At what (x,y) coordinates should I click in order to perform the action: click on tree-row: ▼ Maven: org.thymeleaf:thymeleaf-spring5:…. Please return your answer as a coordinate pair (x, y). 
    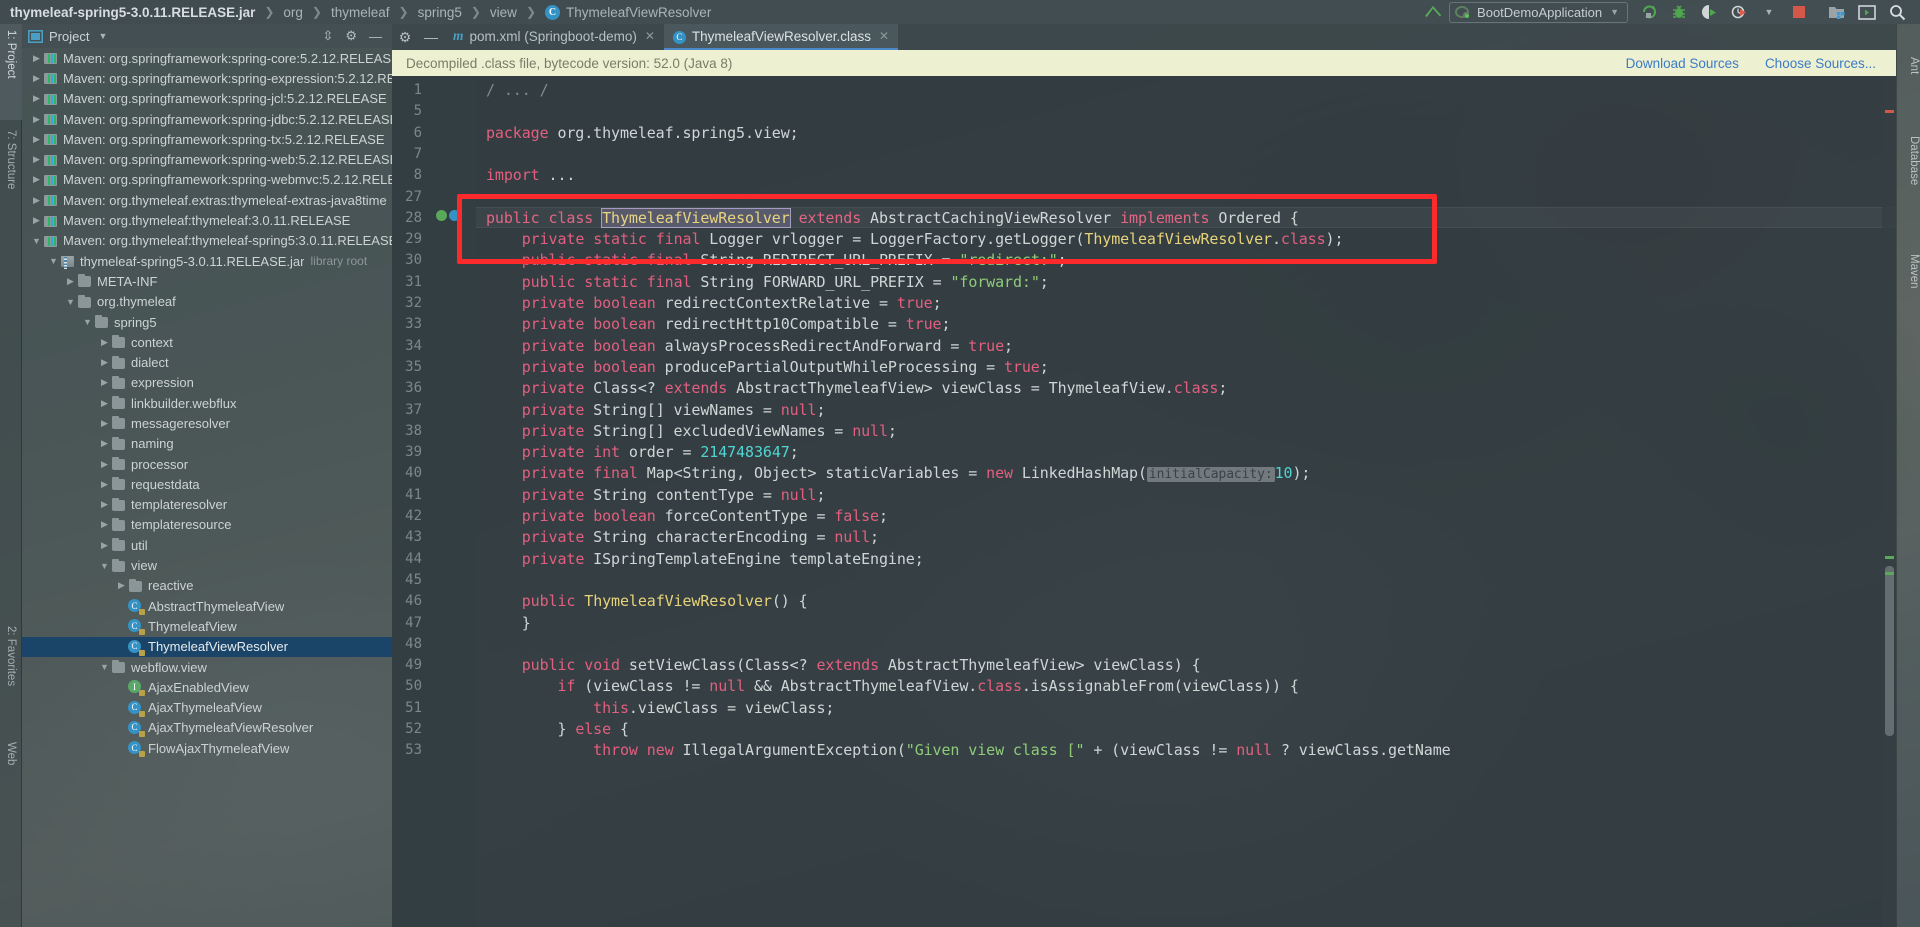
    Looking at the image, I should click on (207, 241).